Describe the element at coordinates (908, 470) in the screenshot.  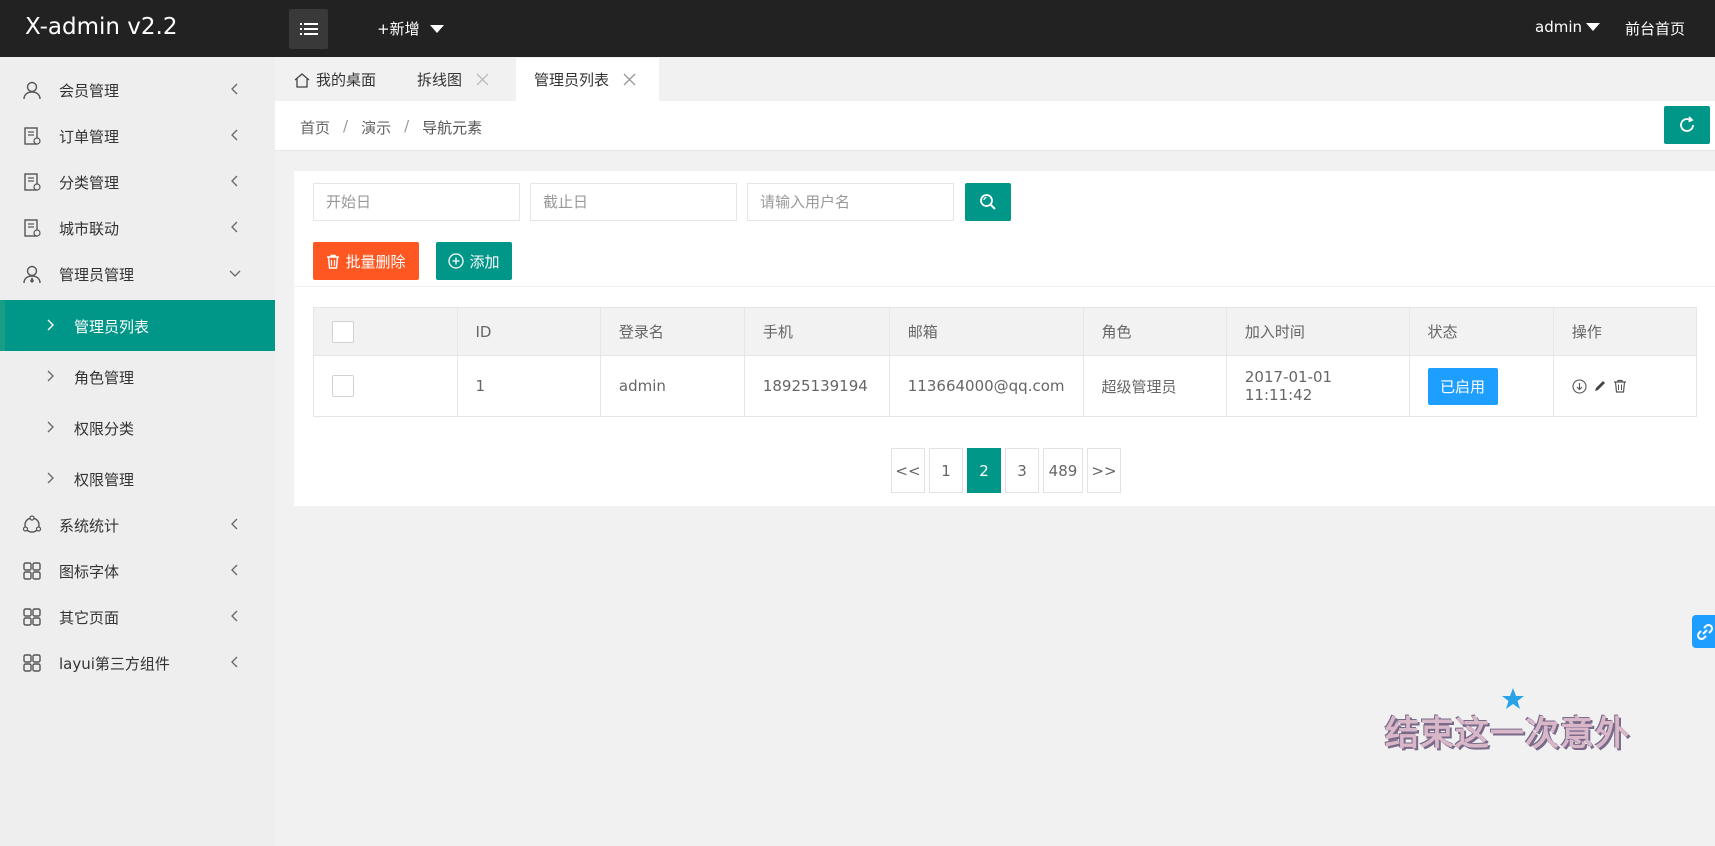
I see `page-prev: <<` at that location.